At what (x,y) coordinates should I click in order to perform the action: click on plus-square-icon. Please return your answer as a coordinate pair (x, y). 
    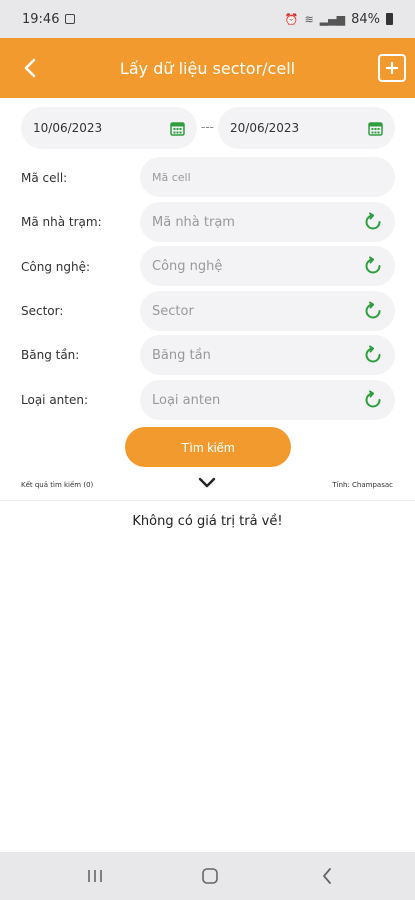
    Looking at the image, I should click on (392, 68).